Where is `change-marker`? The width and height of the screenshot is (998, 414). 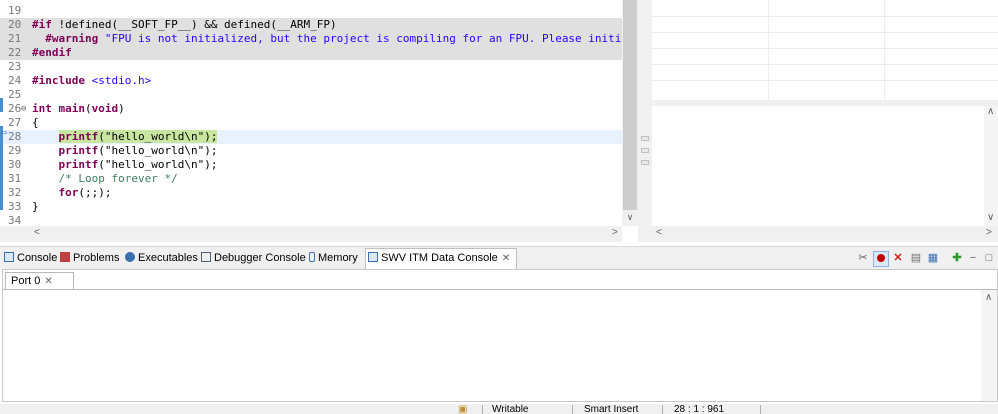
change-marker is located at coordinates (1, 168).